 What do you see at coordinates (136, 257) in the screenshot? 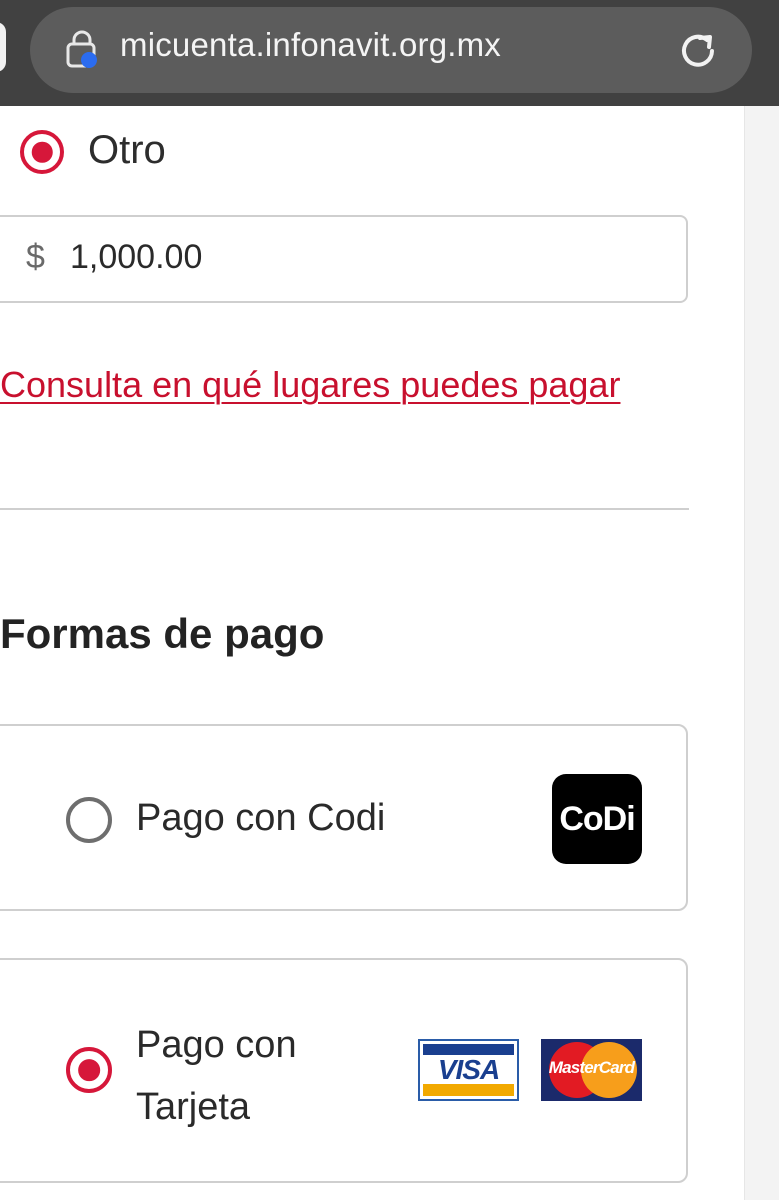
I see `amount-value: 1,000.00` at bounding box center [136, 257].